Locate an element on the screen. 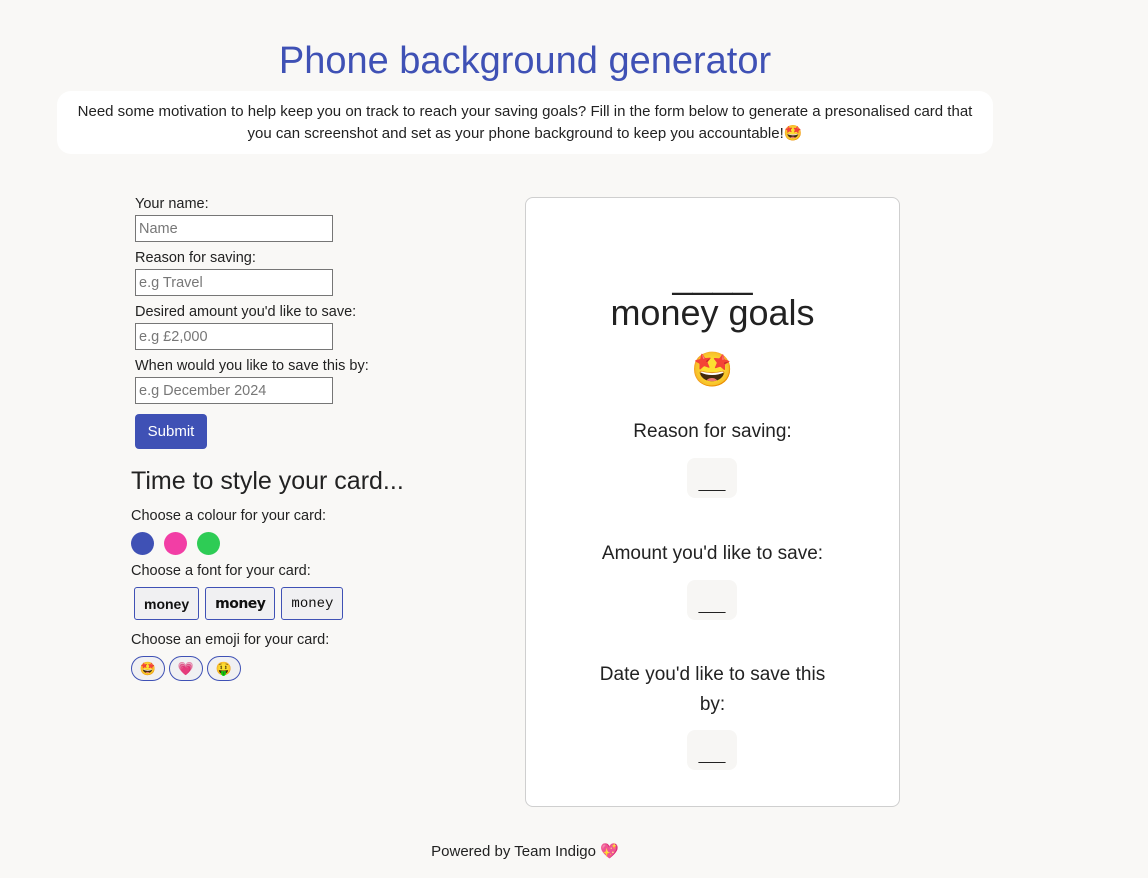 Image resolution: width=1148 pixels, height=878 pixels. reason-label: Reason for saving: is located at coordinates (195, 258).